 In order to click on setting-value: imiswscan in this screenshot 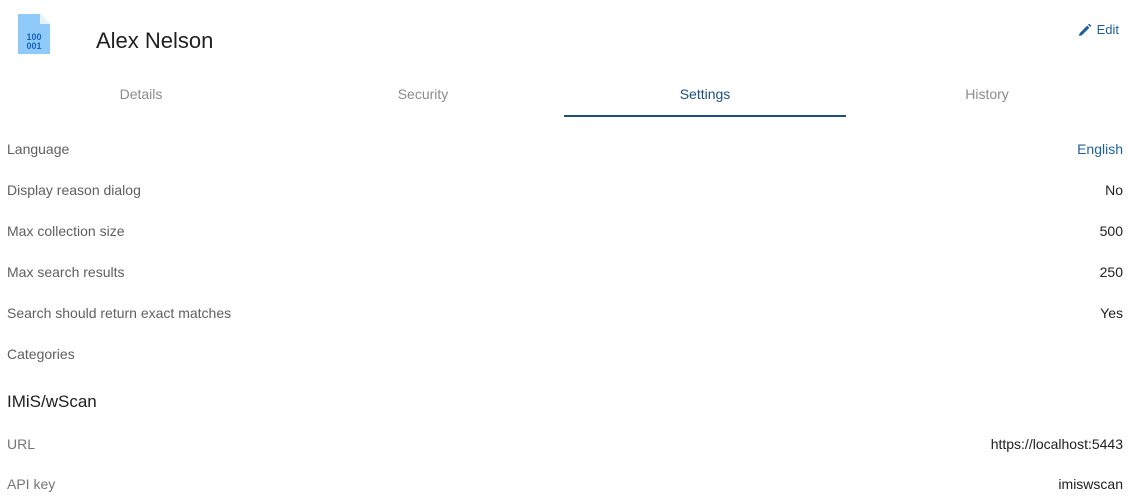, I will do `click(1090, 484)`.